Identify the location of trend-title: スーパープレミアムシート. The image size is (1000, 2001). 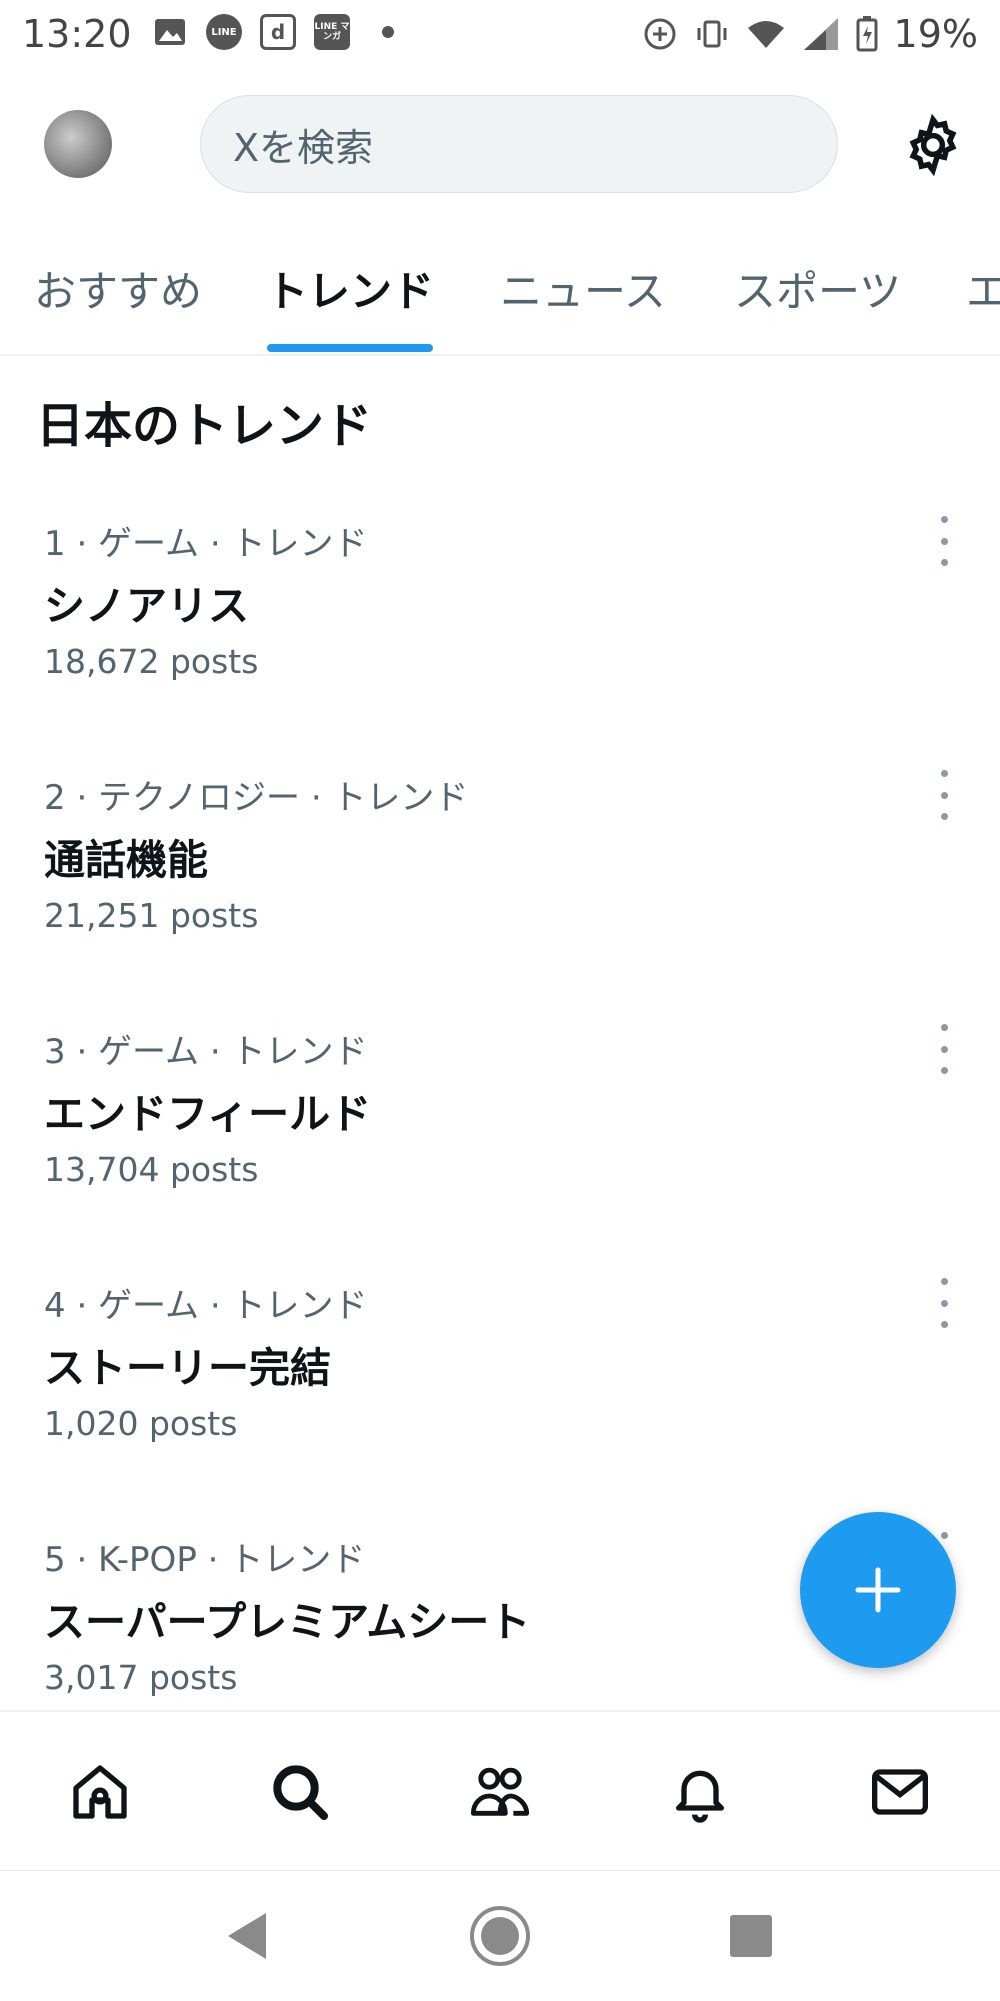
(287, 1622).